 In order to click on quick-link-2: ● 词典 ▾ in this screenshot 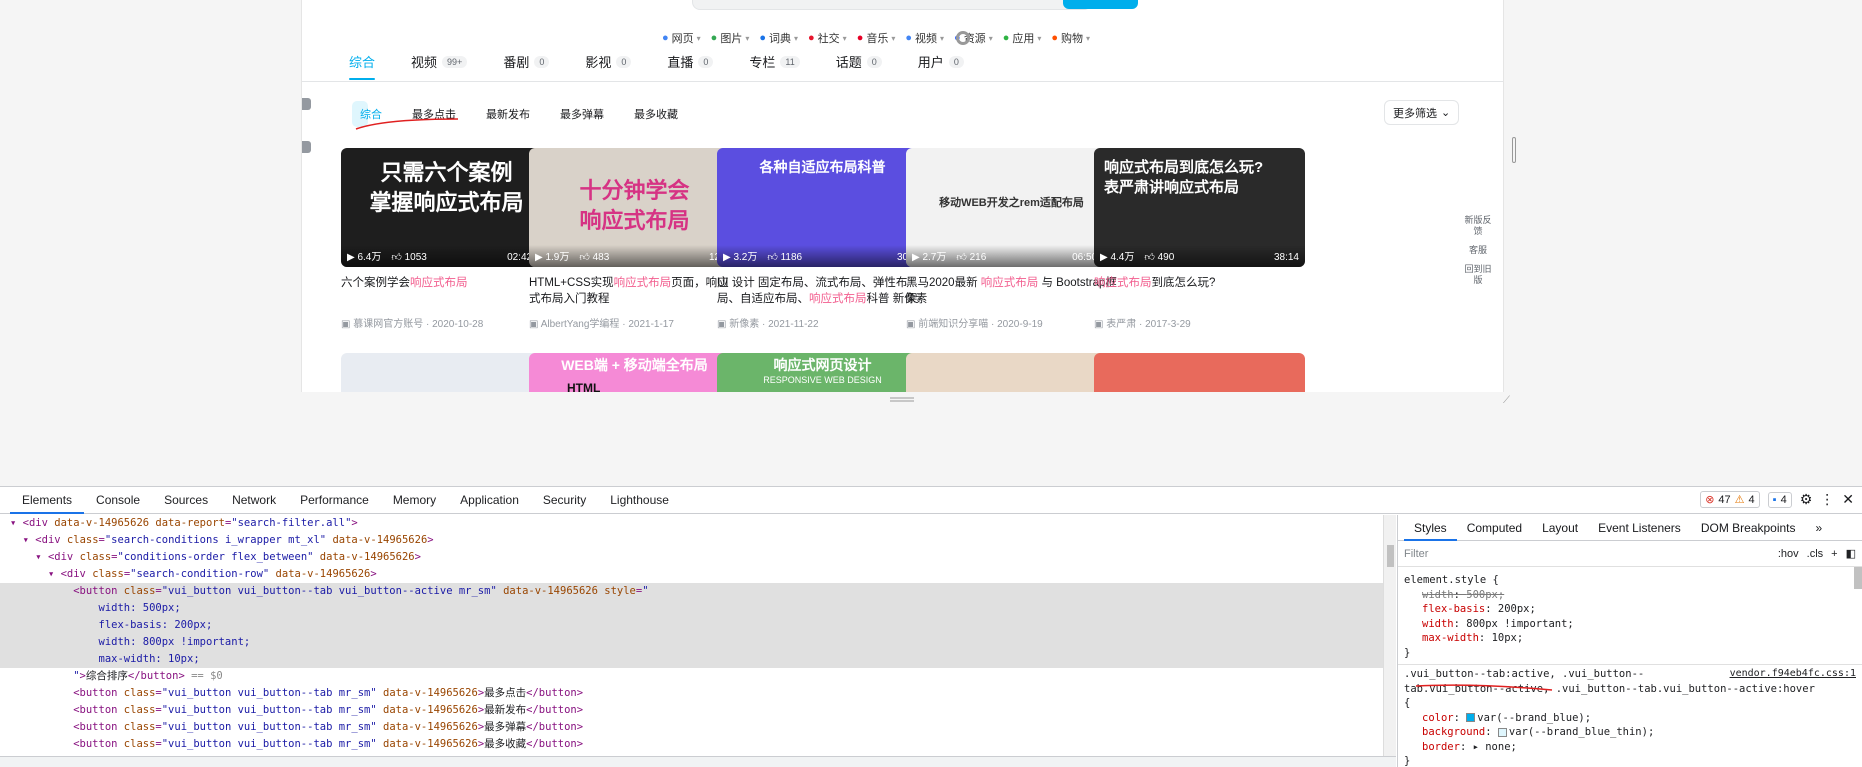, I will do `click(778, 38)`.